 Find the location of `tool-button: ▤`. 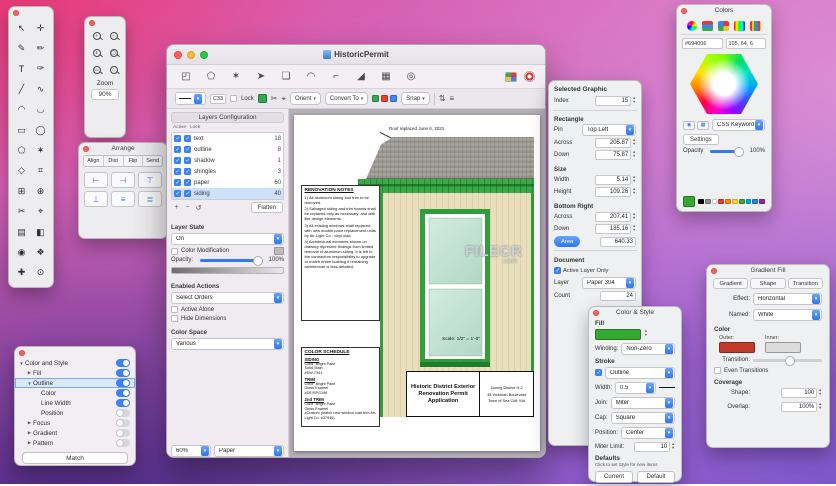

tool-button: ▤ is located at coordinates (21, 232).